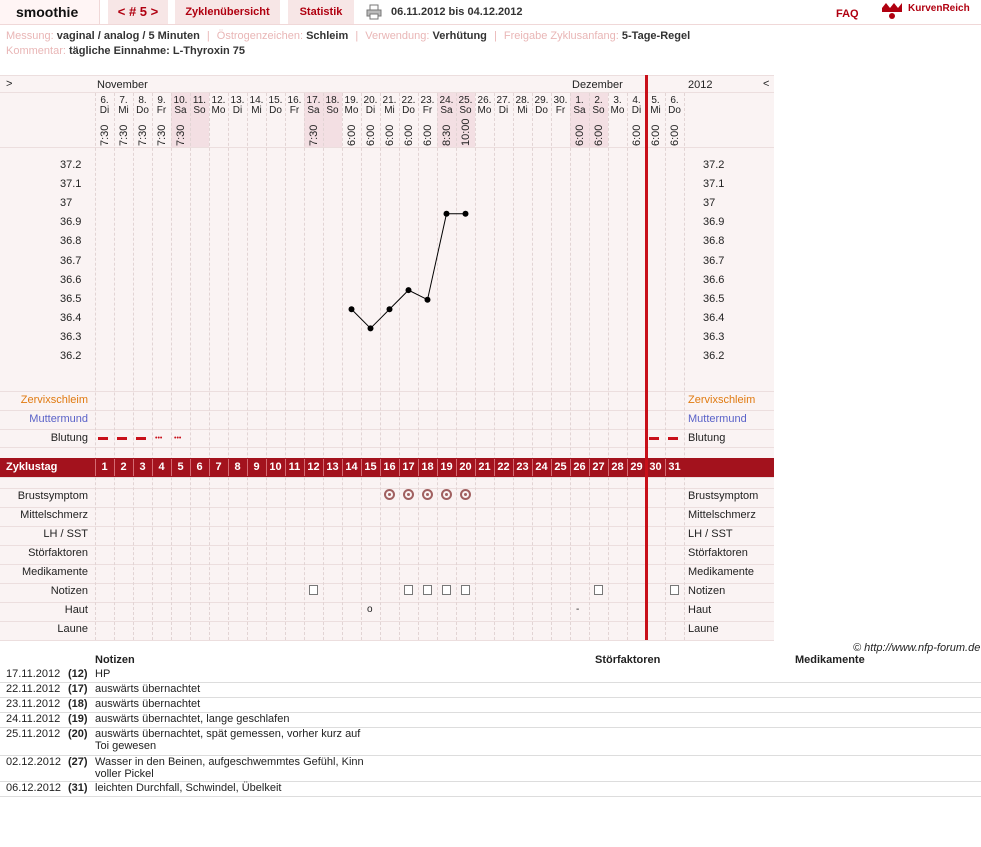  Describe the element at coordinates (78, 704) in the screenshot. I see `note-cycle-day: (18)` at that location.